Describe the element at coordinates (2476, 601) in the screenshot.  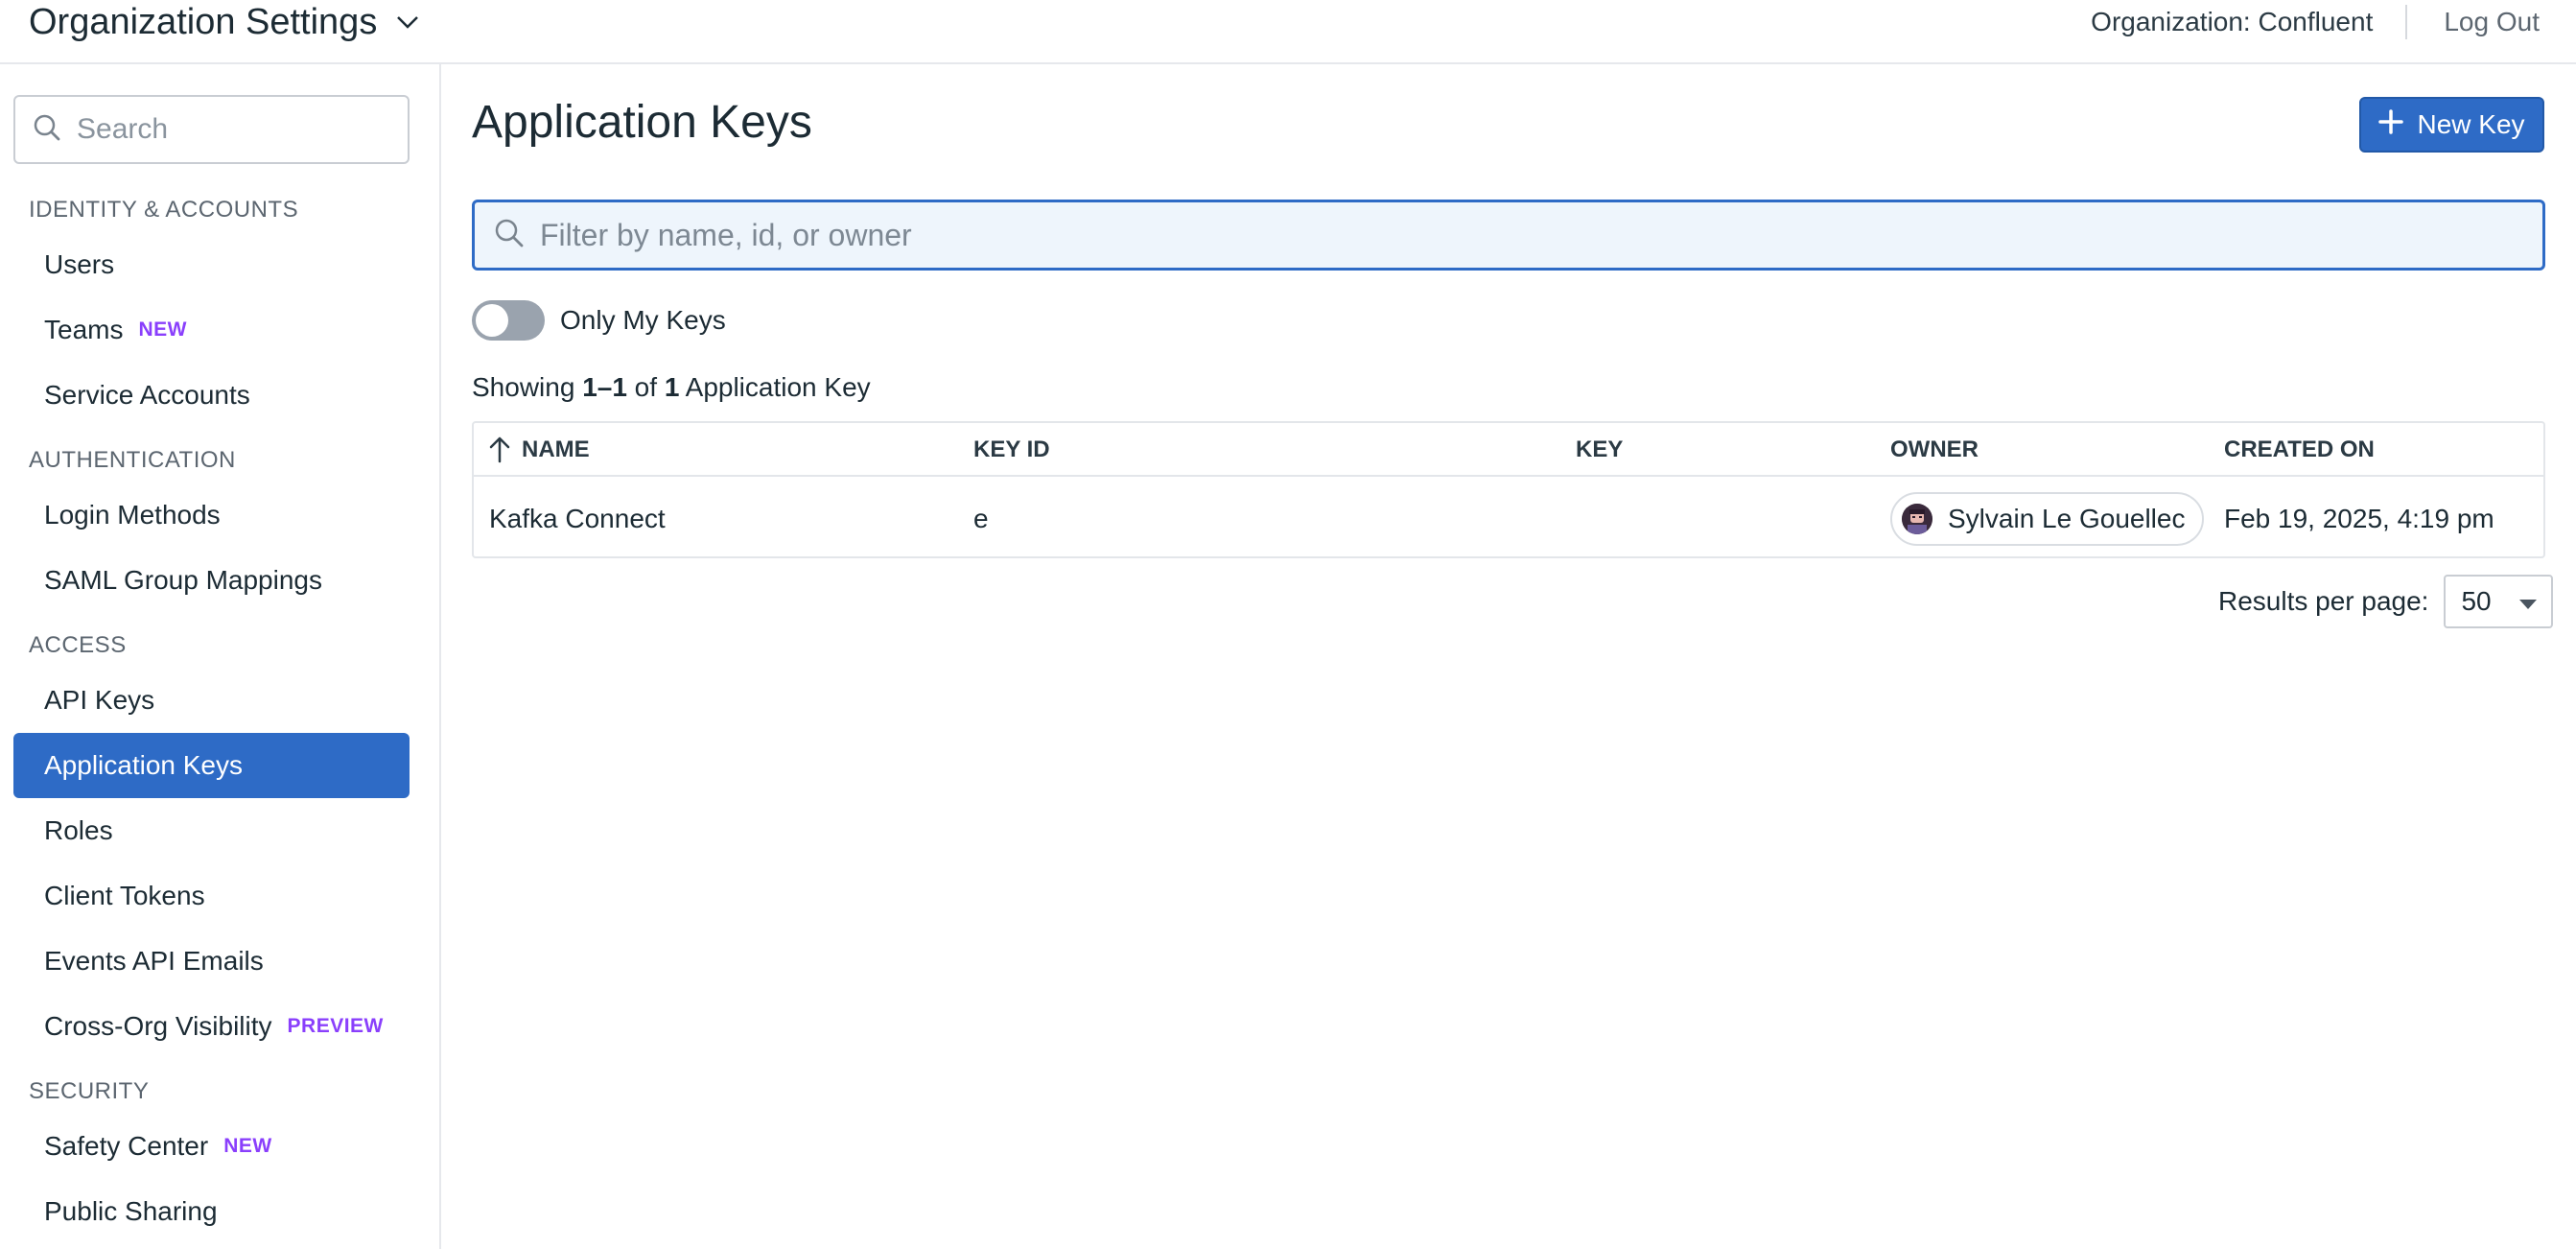
I see `results-per-page-value: 50` at that location.